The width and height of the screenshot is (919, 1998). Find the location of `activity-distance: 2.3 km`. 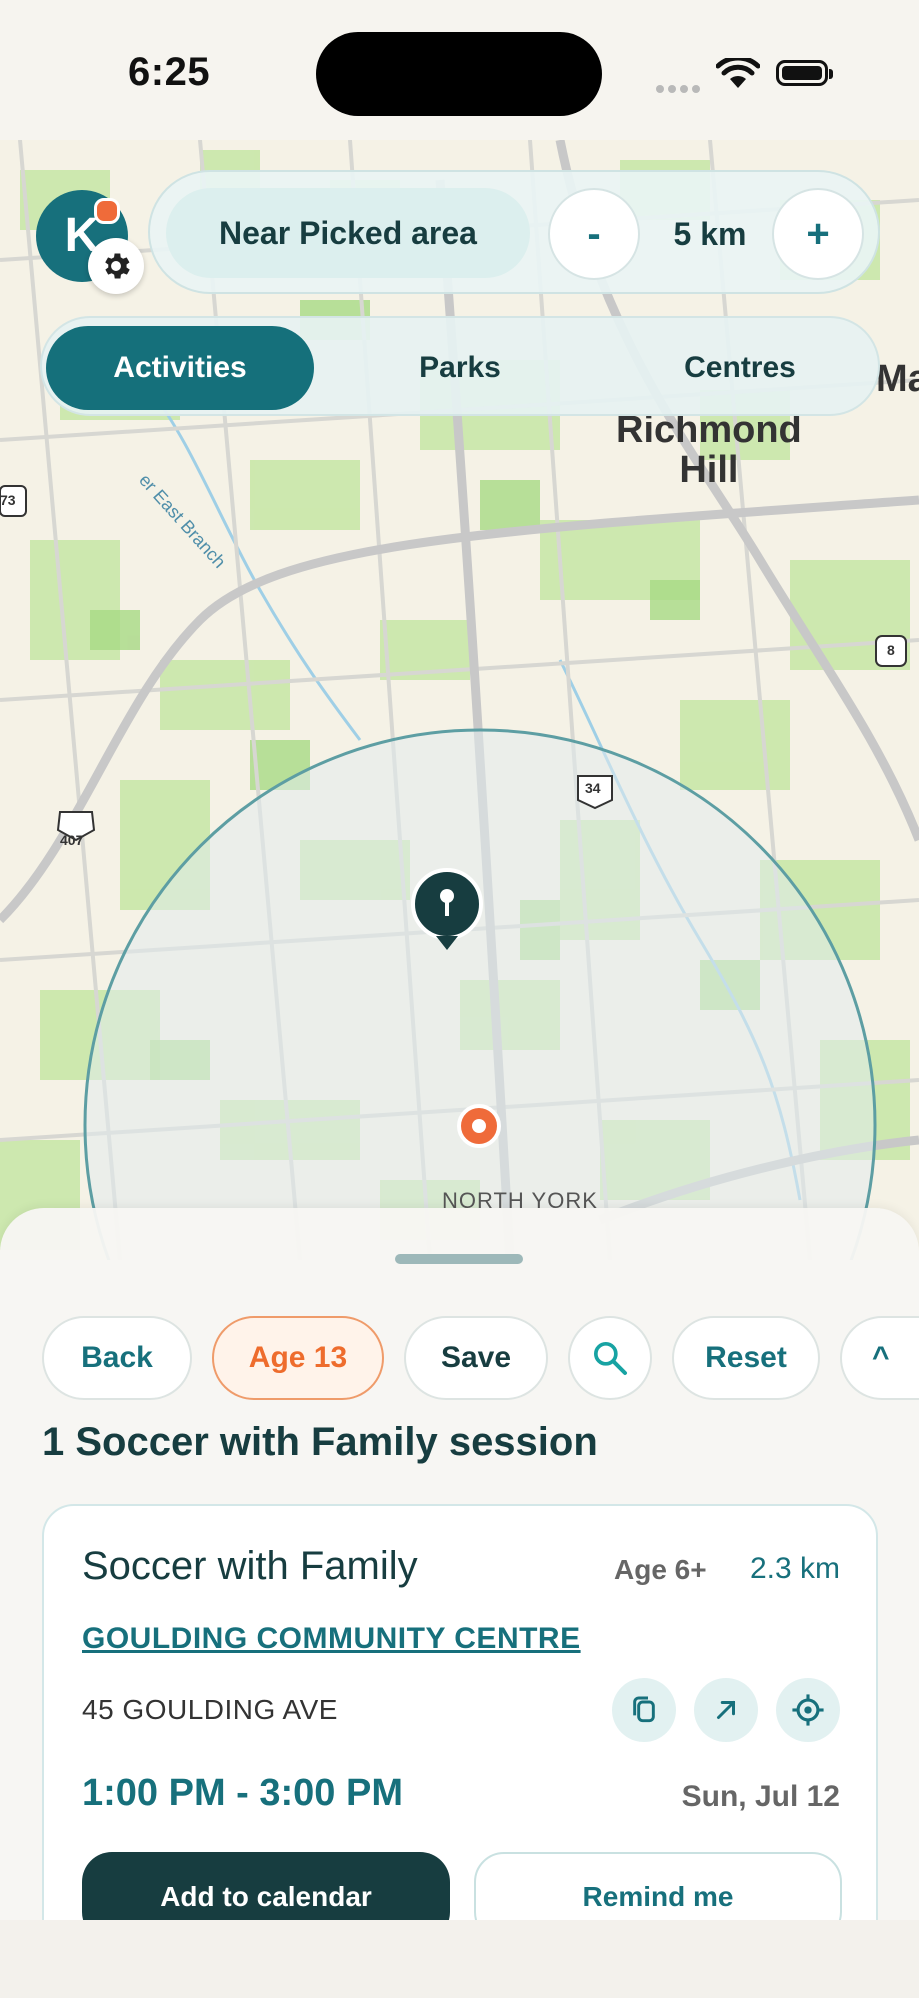

activity-distance: 2.3 km is located at coordinates (794, 1568).